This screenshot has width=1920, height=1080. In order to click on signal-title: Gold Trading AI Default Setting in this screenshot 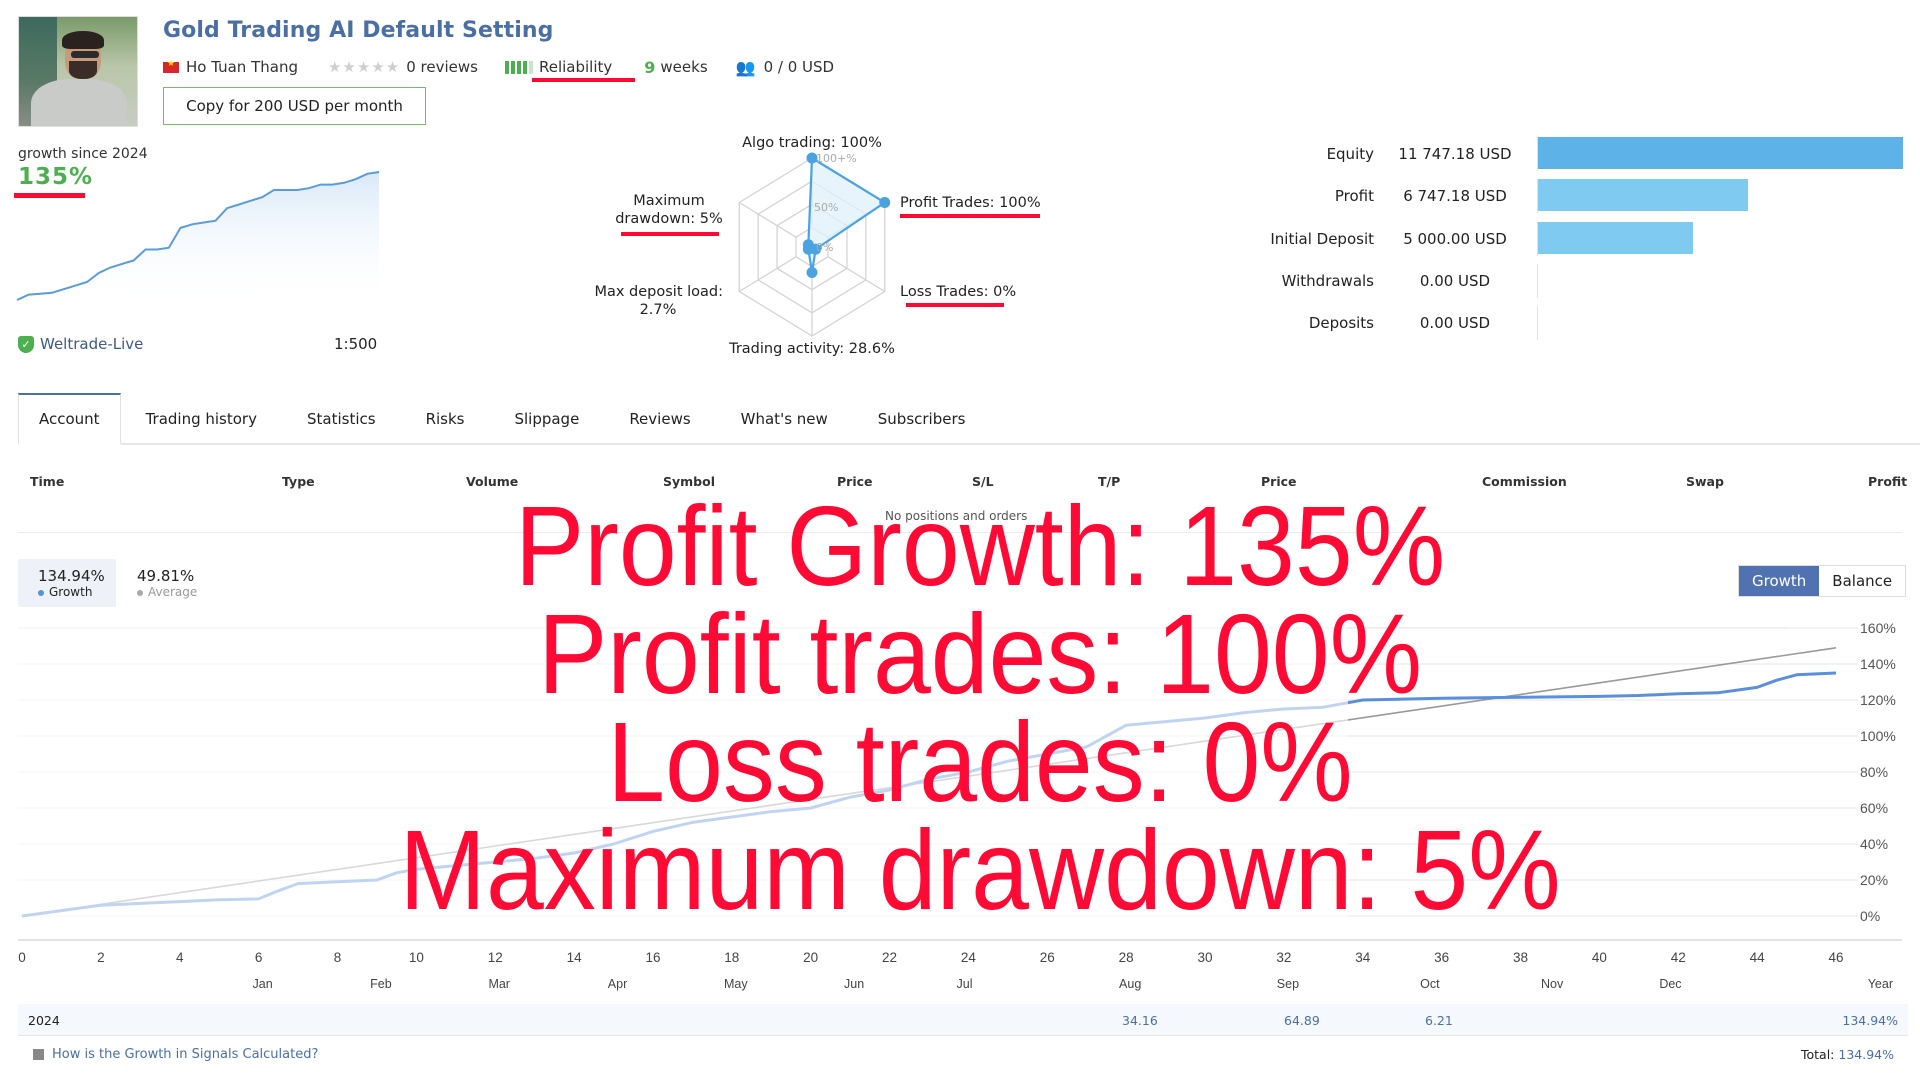, I will do `click(358, 30)`.